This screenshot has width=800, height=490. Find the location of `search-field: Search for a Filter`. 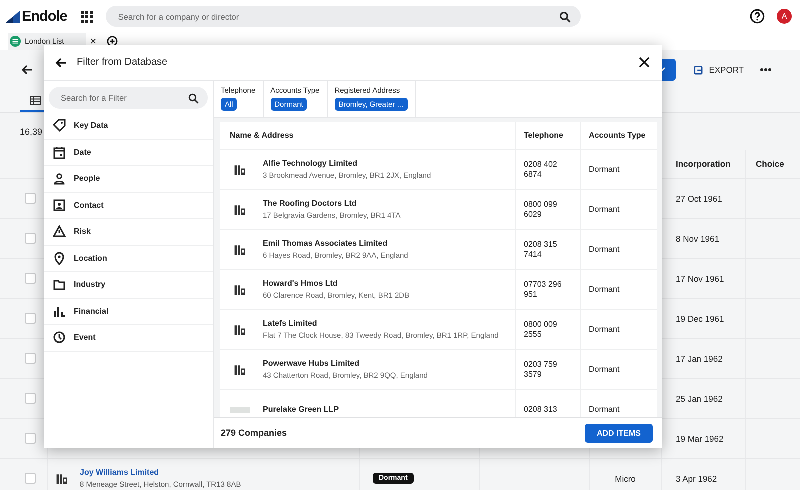

search-field: Search for a Filter is located at coordinates (128, 98).